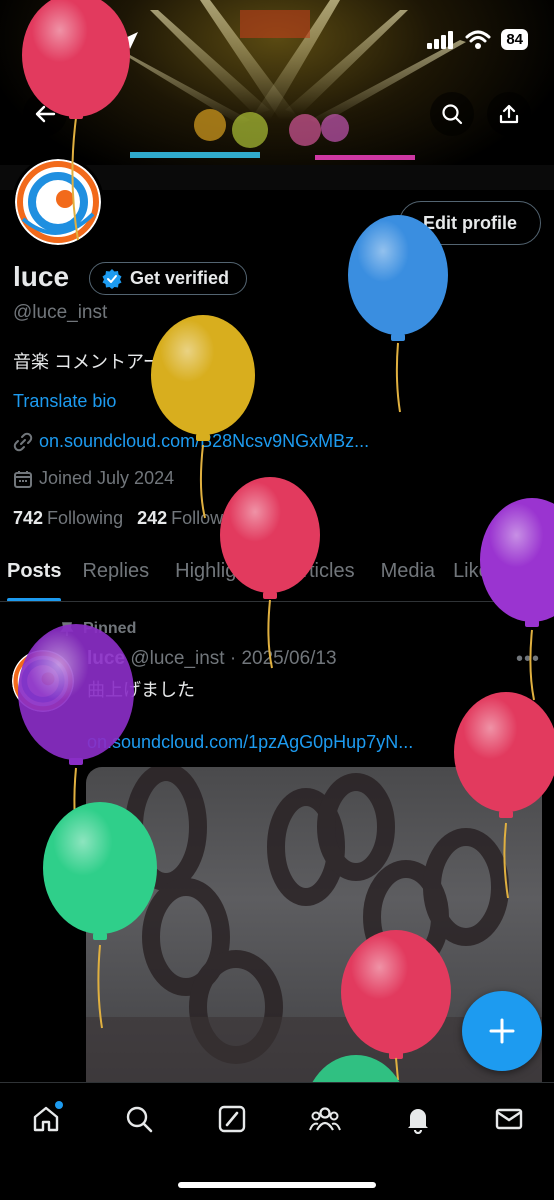 The image size is (554, 1200). Describe the element at coordinates (476, 574) in the screenshot. I see `tab-likes: Likes` at that location.